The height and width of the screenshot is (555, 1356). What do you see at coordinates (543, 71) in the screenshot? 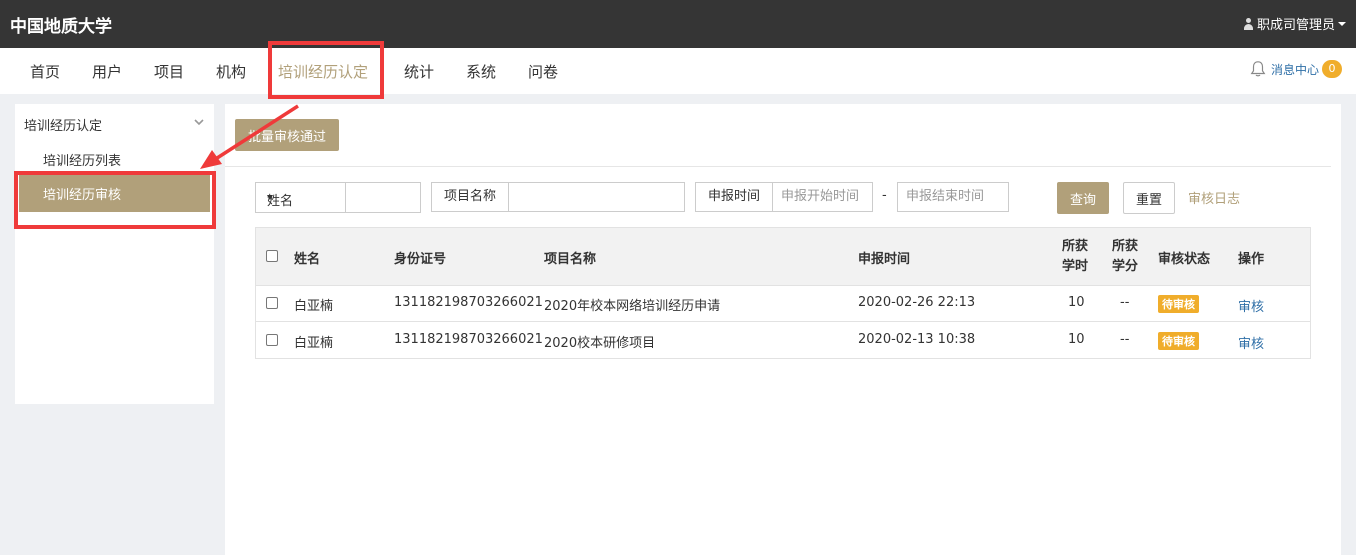
I see `nav-item-survey: 问卷` at bounding box center [543, 71].